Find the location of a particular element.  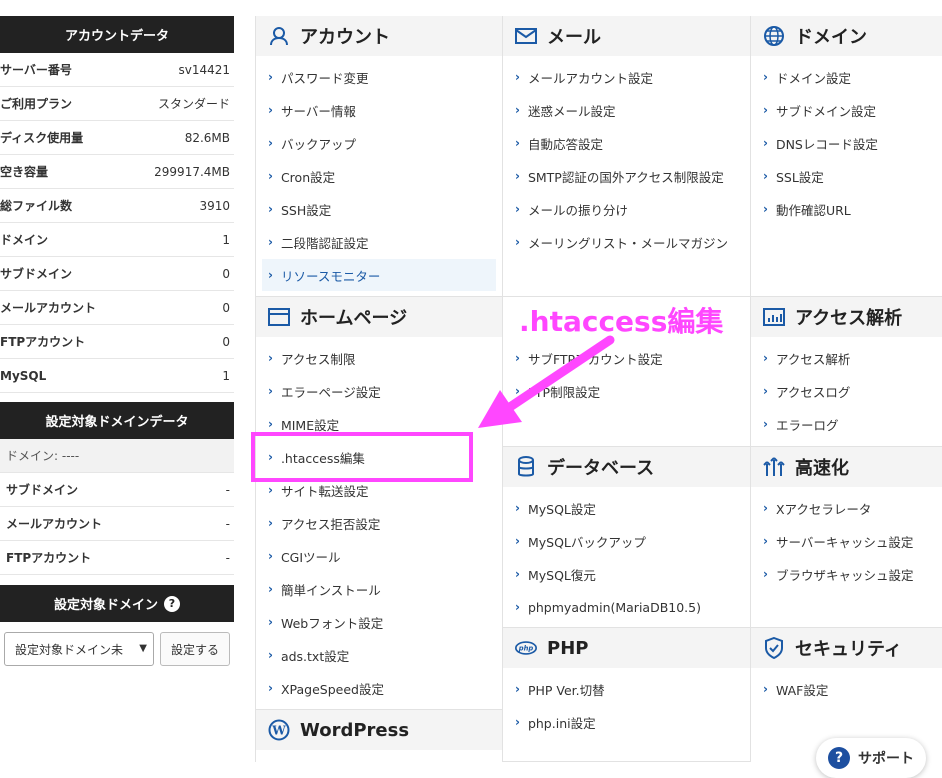

menu-two-factor: › 二段階認証設定 is located at coordinates (379, 242).